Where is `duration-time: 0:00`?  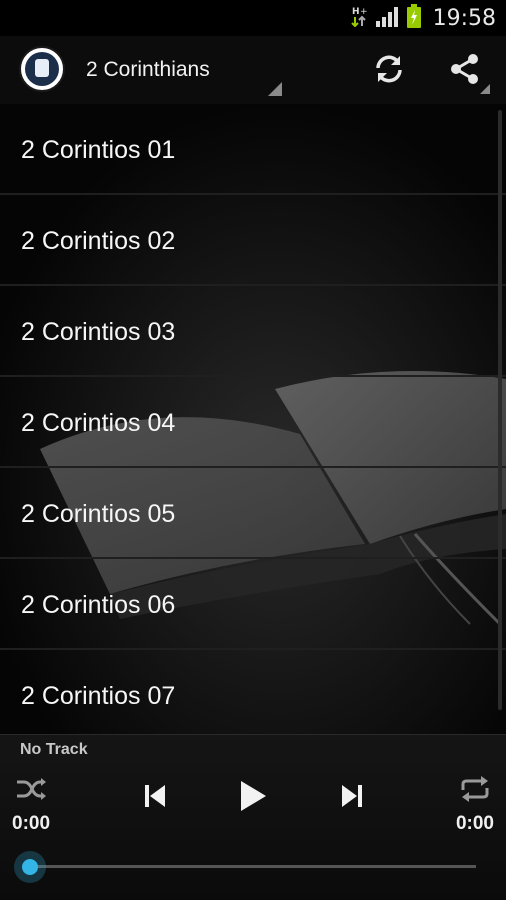
duration-time: 0:00 is located at coordinates (474, 823).